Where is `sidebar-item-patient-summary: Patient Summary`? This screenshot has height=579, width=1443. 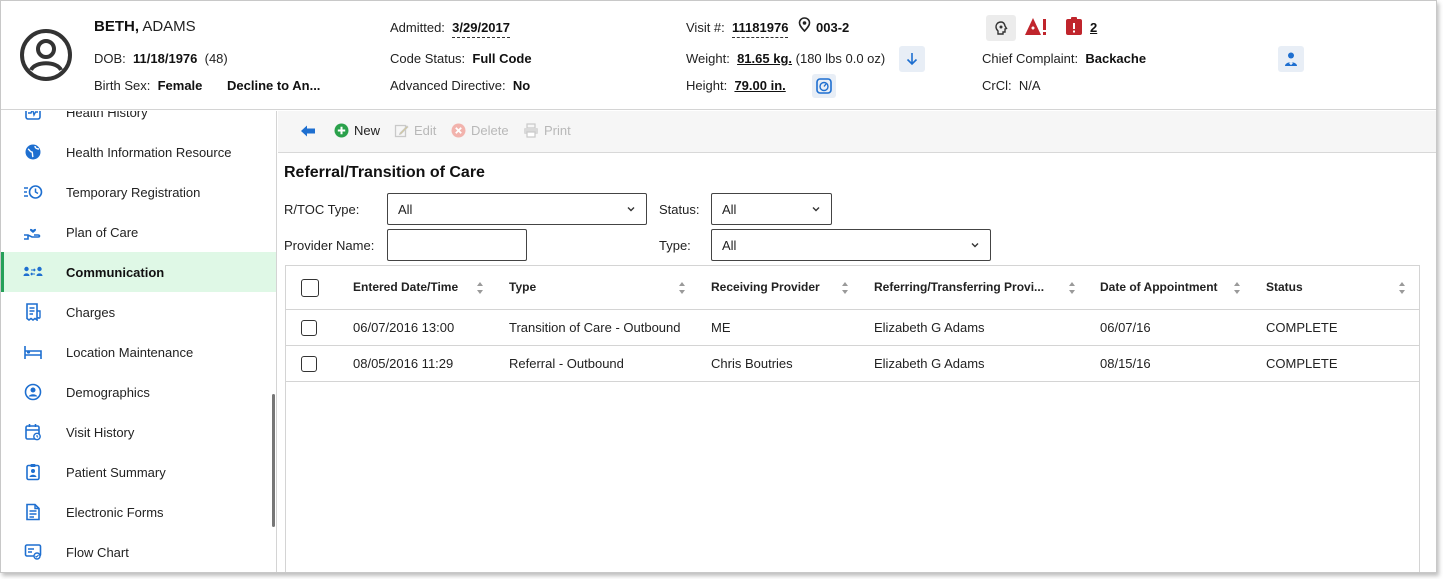 sidebar-item-patient-summary: Patient Summary is located at coordinates (138, 472).